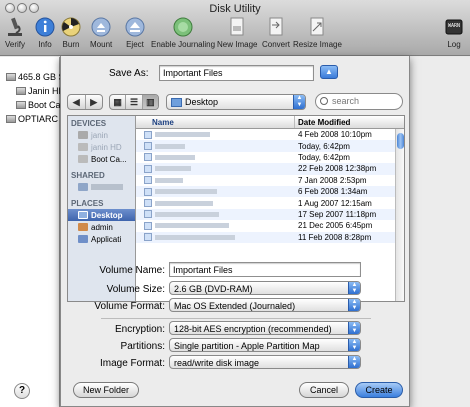 This screenshot has width=470, height=407. Describe the element at coordinates (236, 73) in the screenshot. I see `save-as-field: Important Files` at that location.